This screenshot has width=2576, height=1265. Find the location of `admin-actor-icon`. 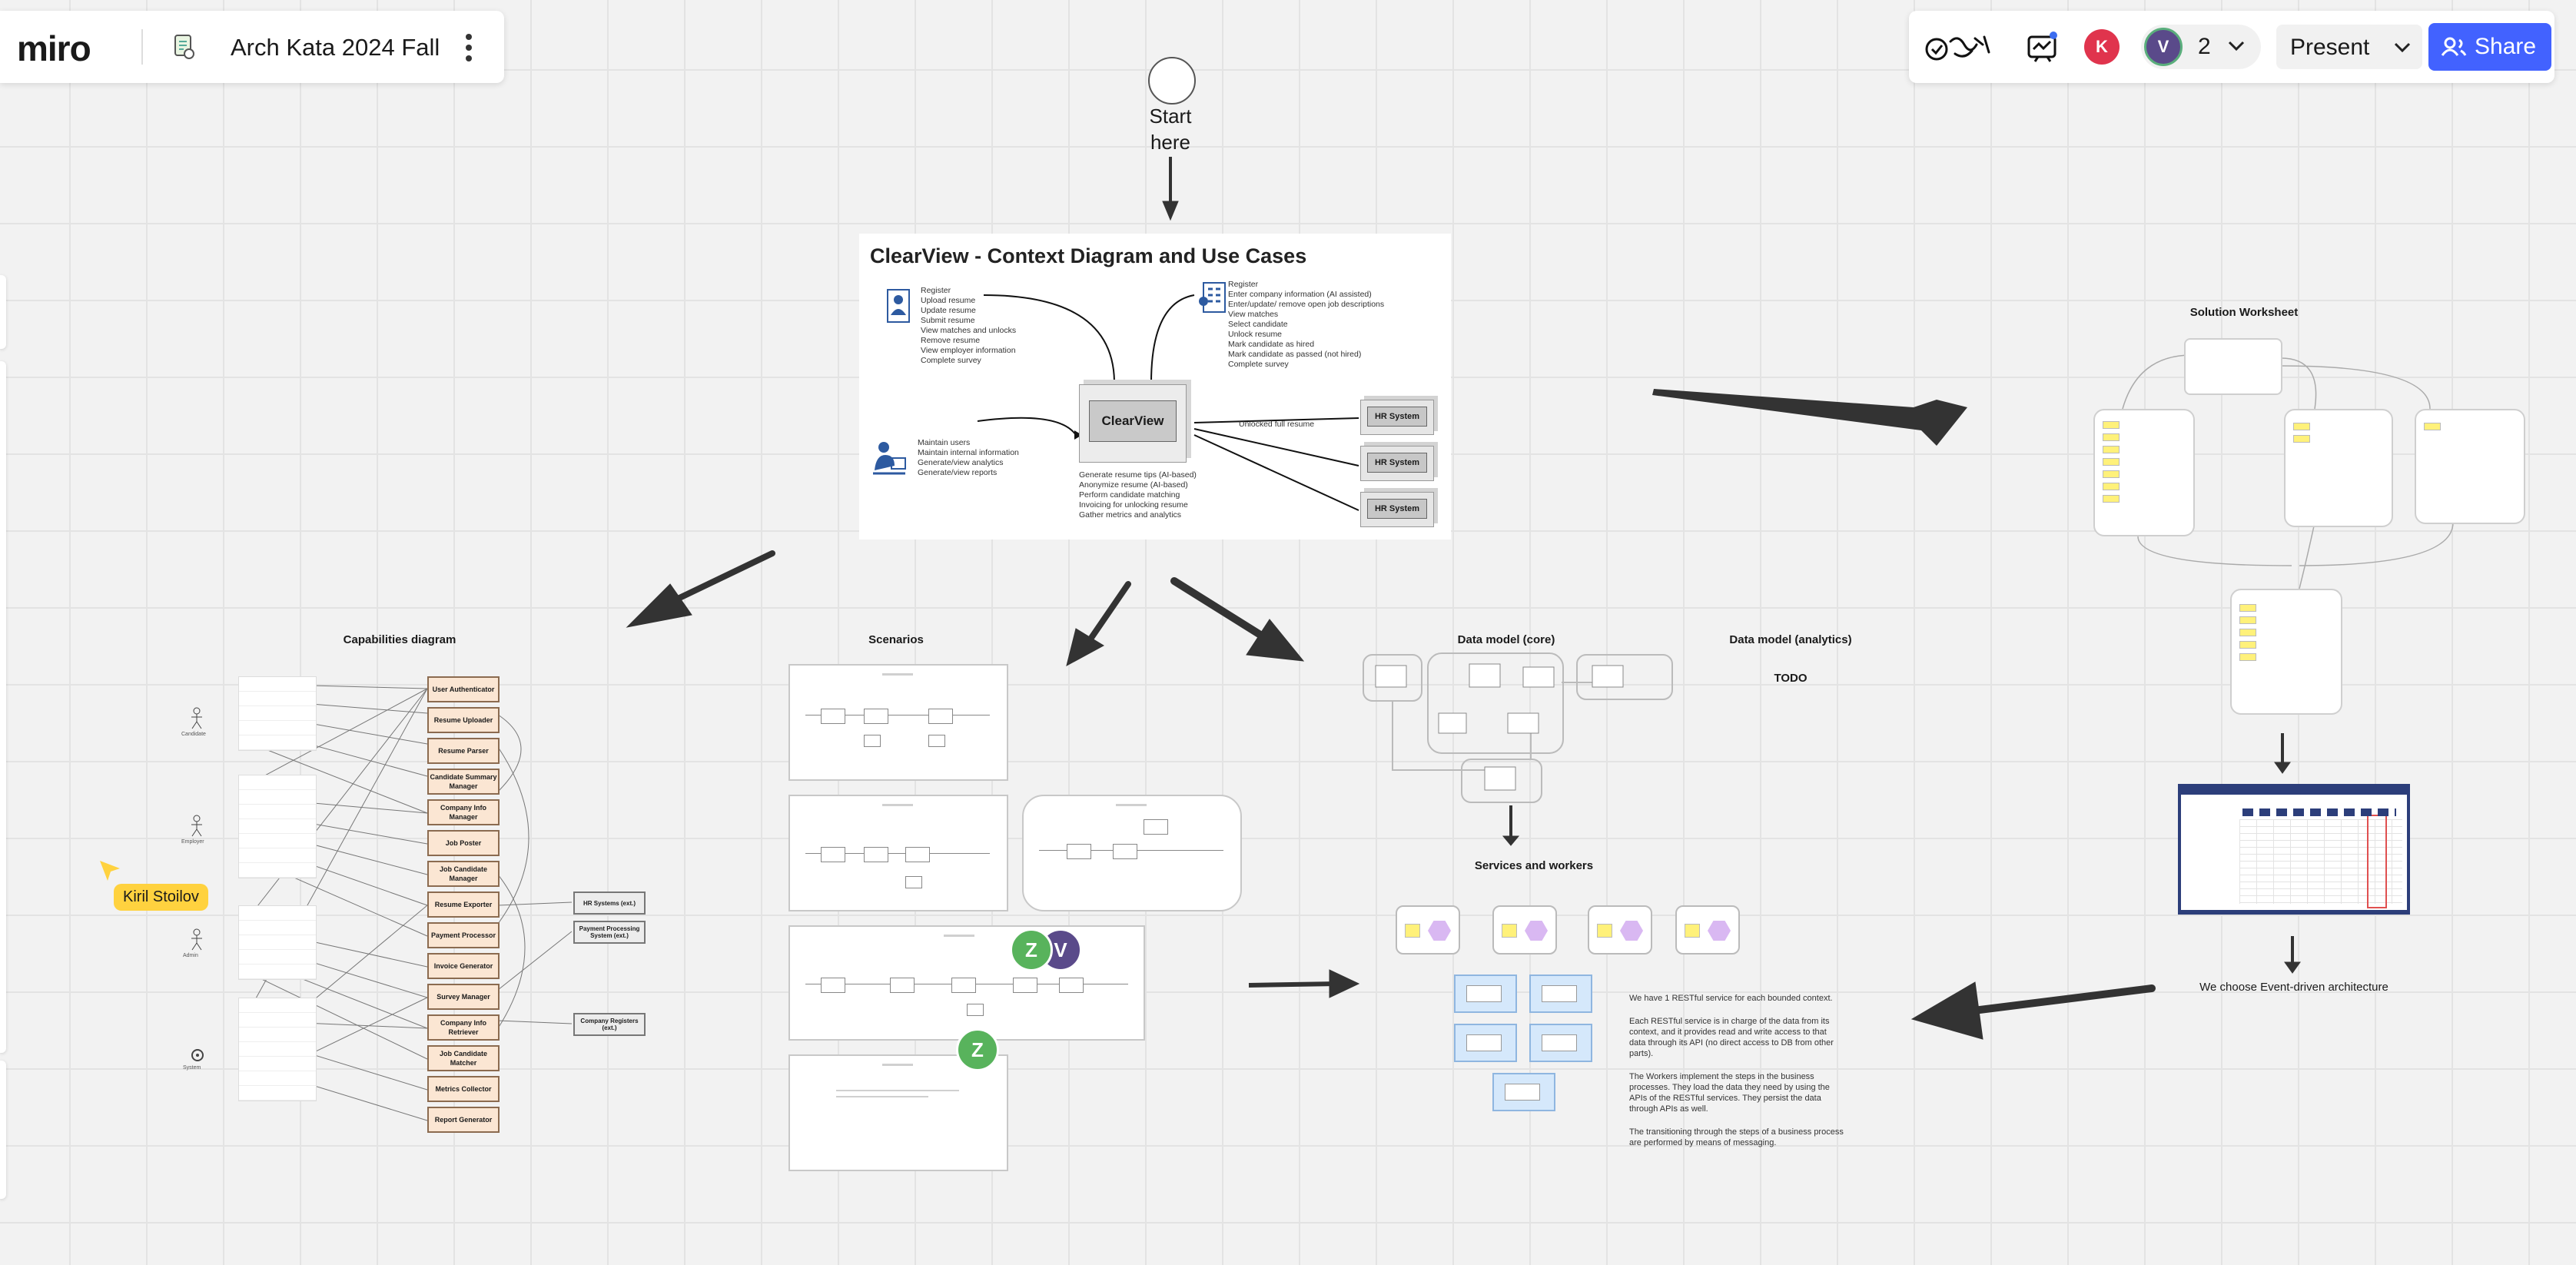

admin-actor-icon is located at coordinates (196, 941).